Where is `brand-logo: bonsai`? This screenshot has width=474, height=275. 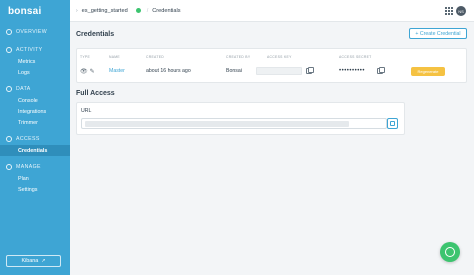
brand-logo: bonsai is located at coordinates (35, 11).